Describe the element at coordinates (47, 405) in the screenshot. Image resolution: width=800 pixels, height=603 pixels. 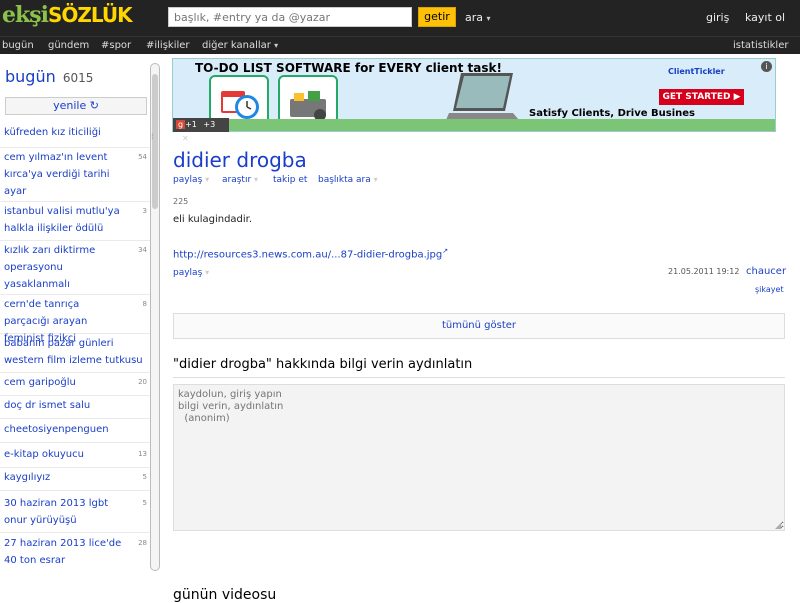
I see `sidebar-topic-label: doç dr ismet salu` at that location.